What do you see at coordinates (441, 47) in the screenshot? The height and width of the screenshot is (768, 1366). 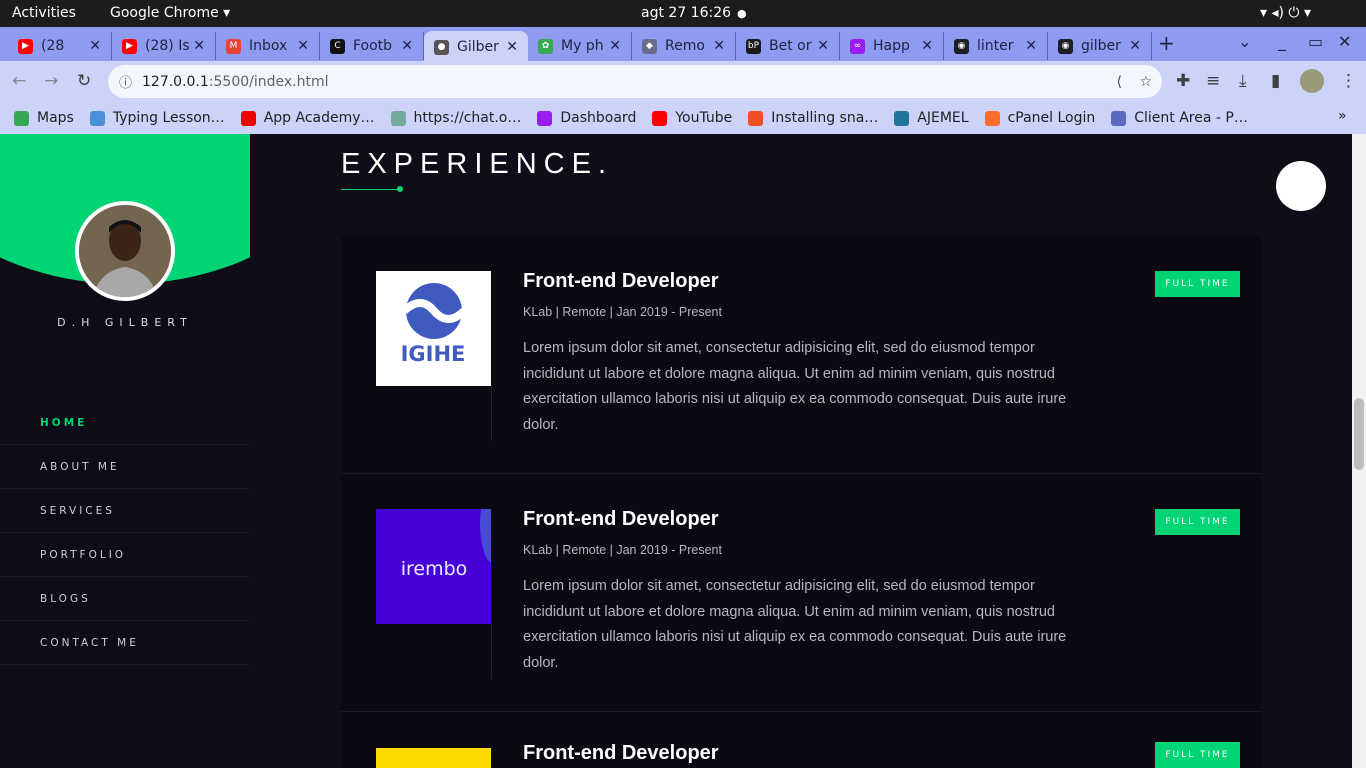 I see `globe-icon: ●` at bounding box center [441, 47].